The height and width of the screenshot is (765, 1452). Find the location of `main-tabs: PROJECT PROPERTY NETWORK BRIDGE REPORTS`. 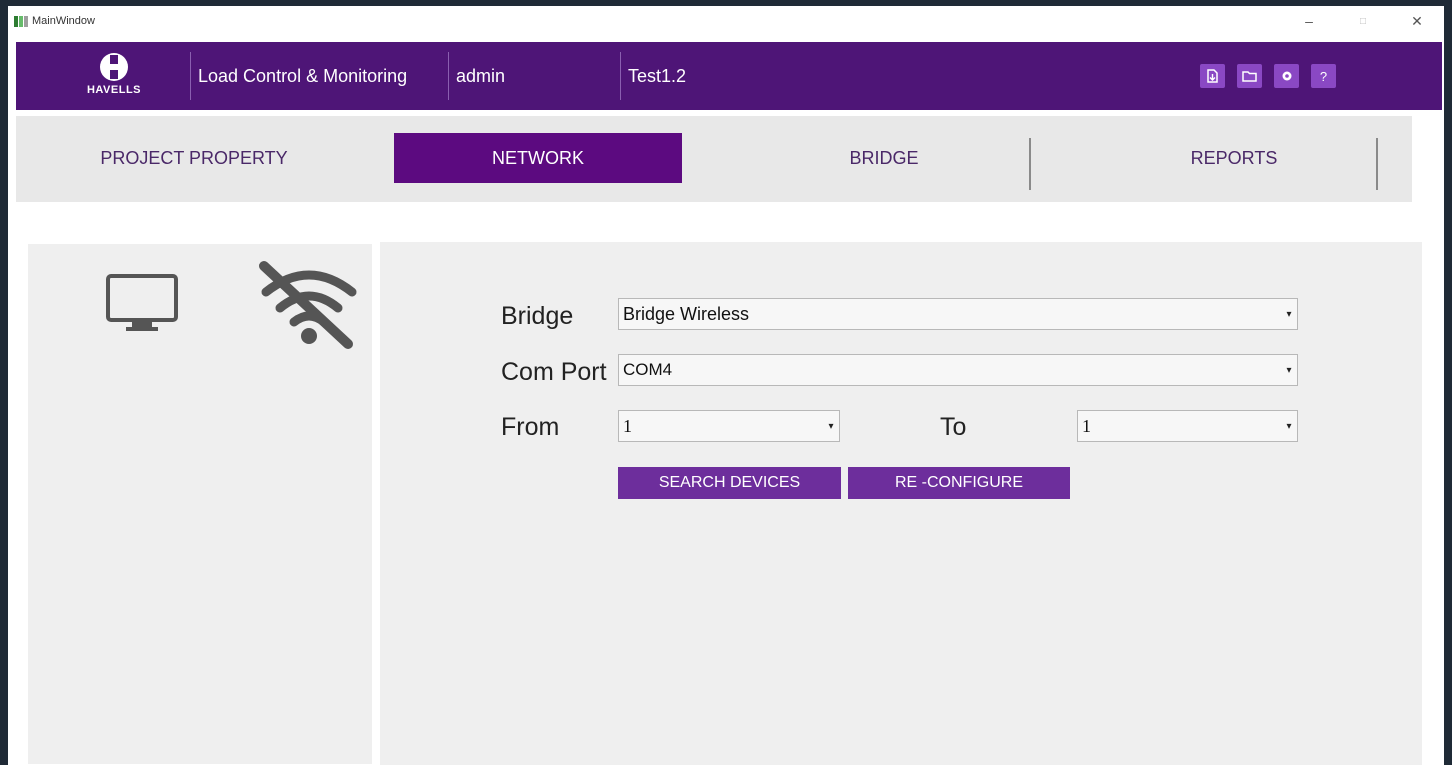

main-tabs: PROJECT PROPERTY NETWORK BRIDGE REPORTS is located at coordinates (714, 159).